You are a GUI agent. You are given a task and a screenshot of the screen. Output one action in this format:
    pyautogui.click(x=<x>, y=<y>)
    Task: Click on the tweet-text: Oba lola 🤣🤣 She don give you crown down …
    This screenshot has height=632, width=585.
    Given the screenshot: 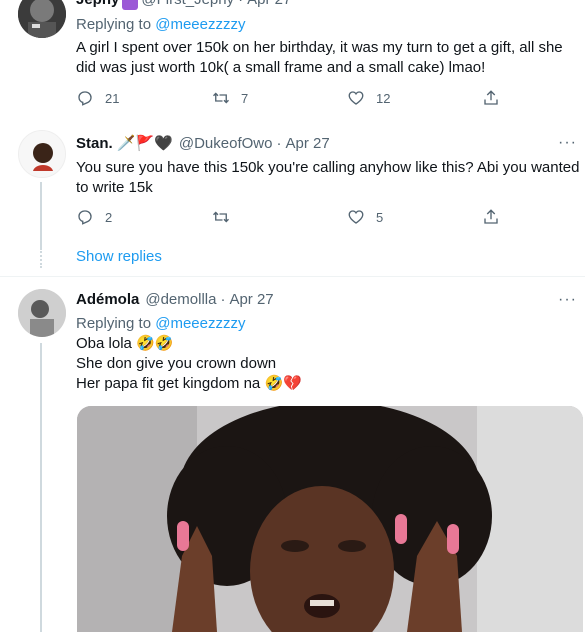 What is the action you would take?
    pyautogui.click(x=189, y=364)
    